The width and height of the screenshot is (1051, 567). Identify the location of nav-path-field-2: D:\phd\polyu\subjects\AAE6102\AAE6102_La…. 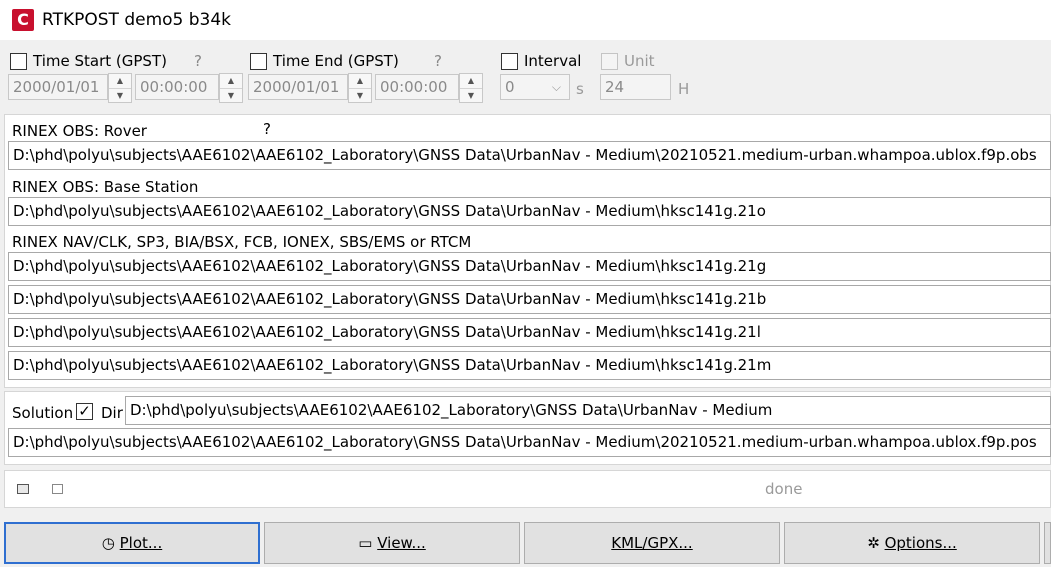
(529, 299).